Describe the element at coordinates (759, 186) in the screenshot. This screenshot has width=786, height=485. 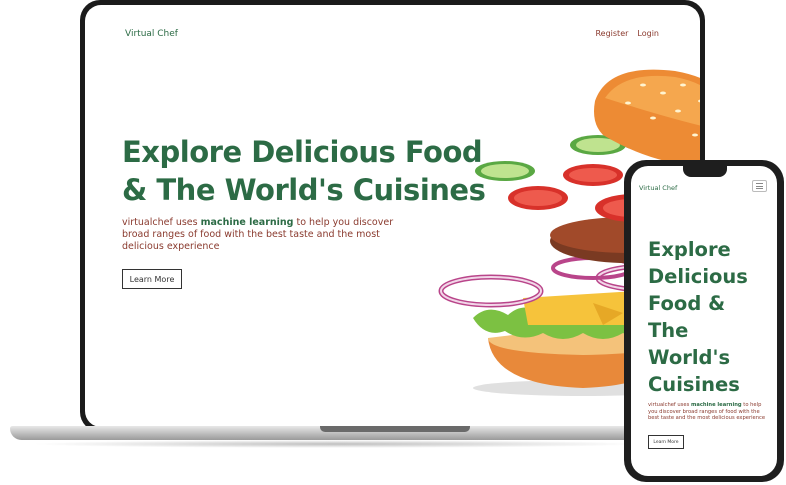
I see `hamburger-menu-icon` at that location.